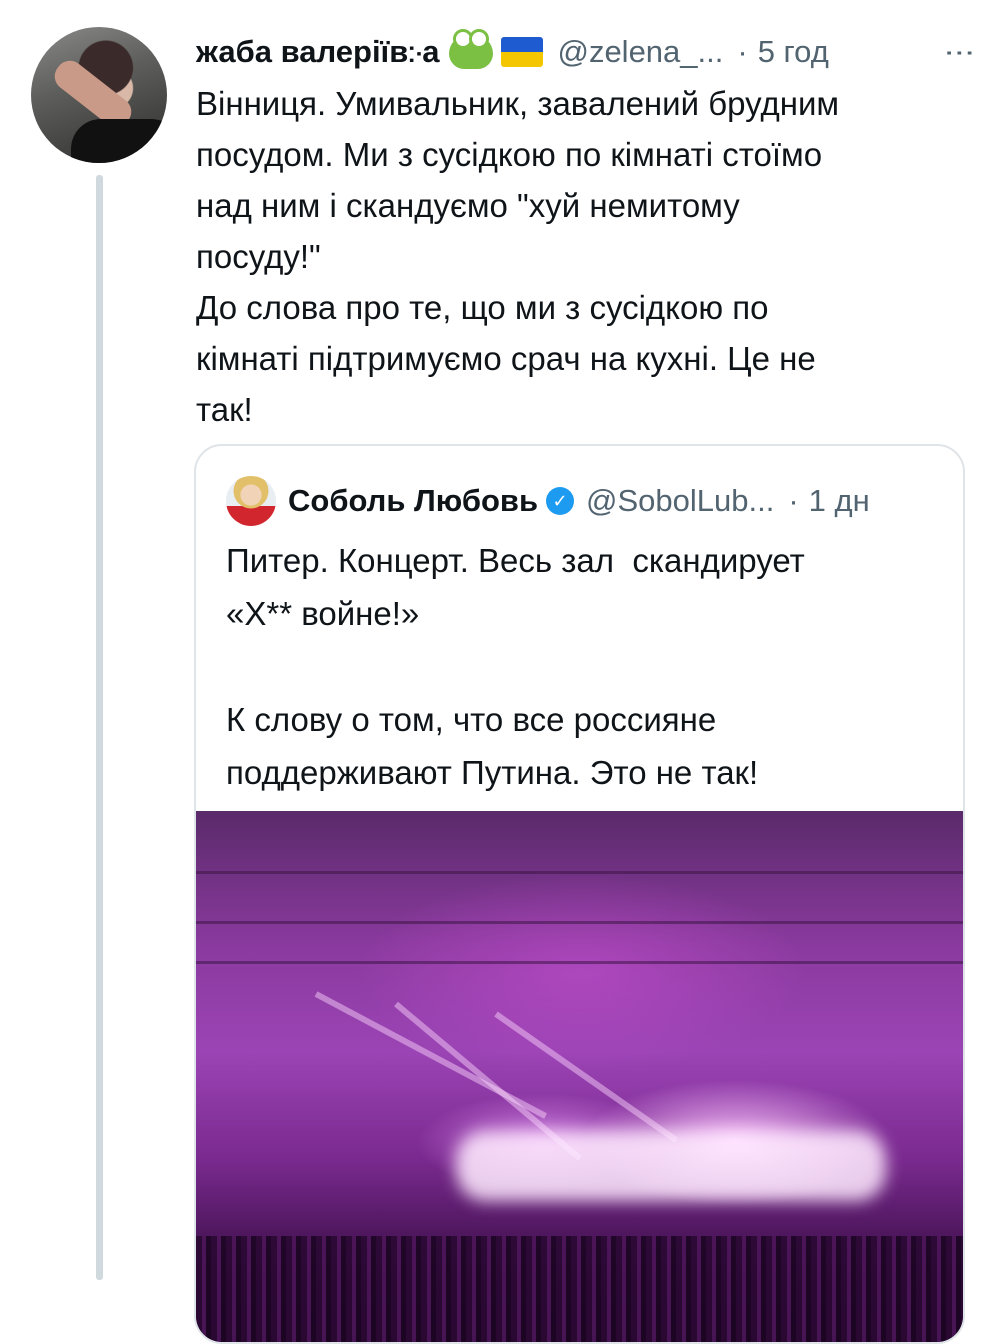  Describe the element at coordinates (579, 1289) in the screenshot. I see `crowd` at that location.